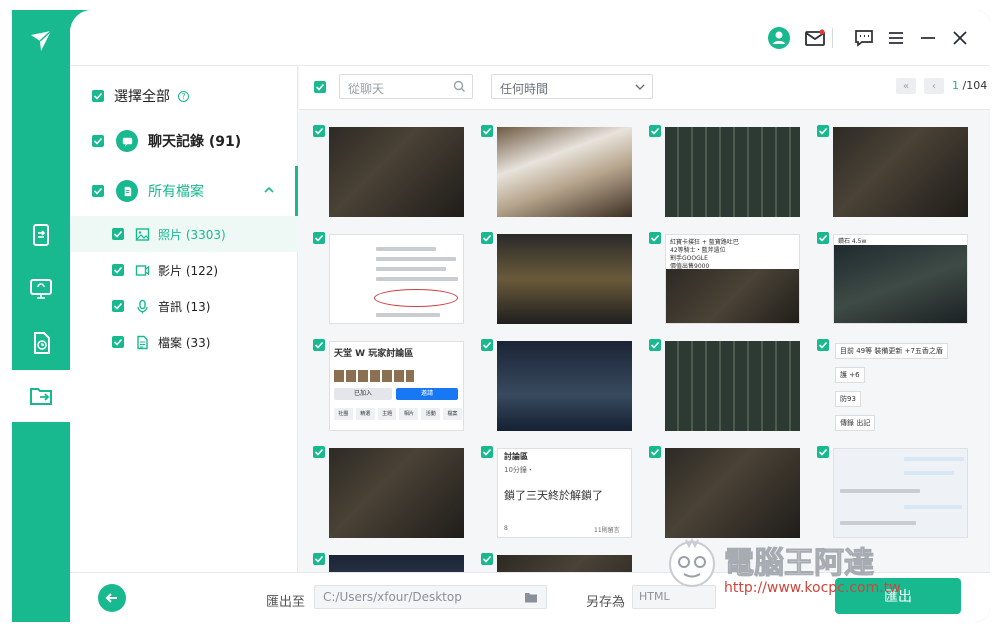 This screenshot has height=633, width=1000. What do you see at coordinates (184, 191) in the screenshot?
I see `all-files-row: 所有檔案` at bounding box center [184, 191].